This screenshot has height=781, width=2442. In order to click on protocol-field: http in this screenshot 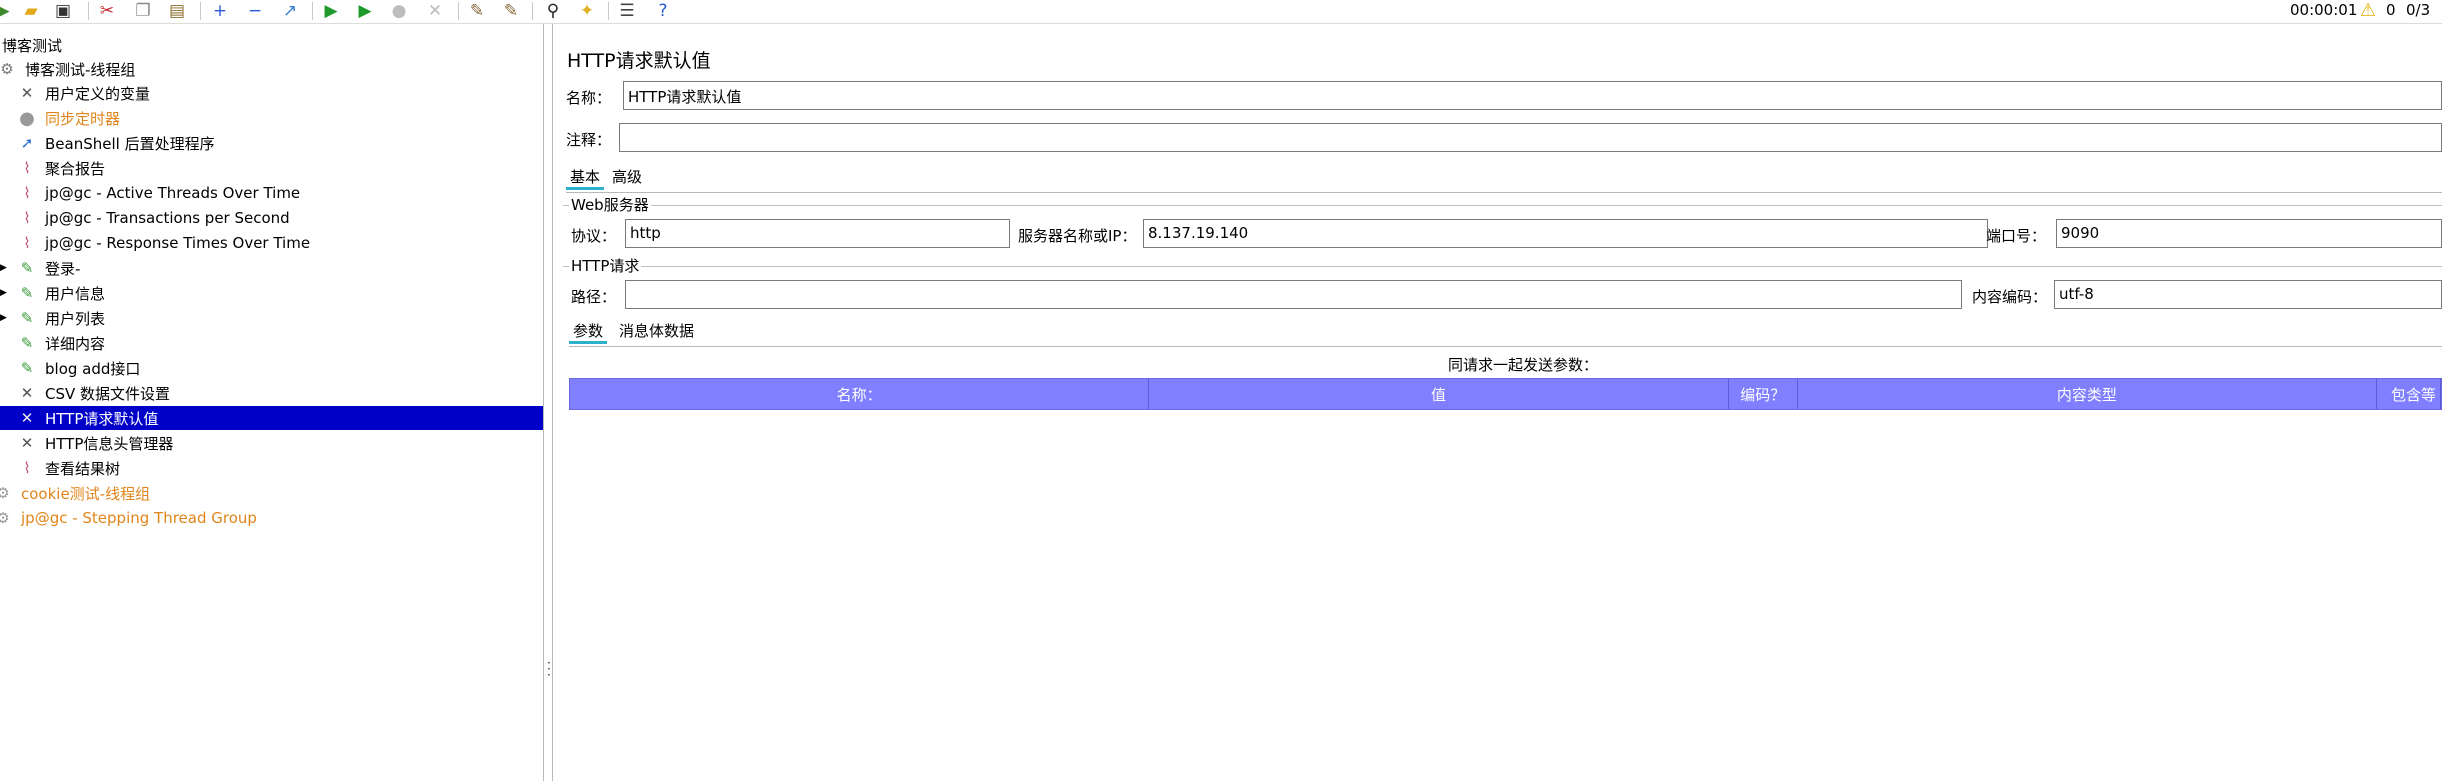, I will do `click(817, 233)`.